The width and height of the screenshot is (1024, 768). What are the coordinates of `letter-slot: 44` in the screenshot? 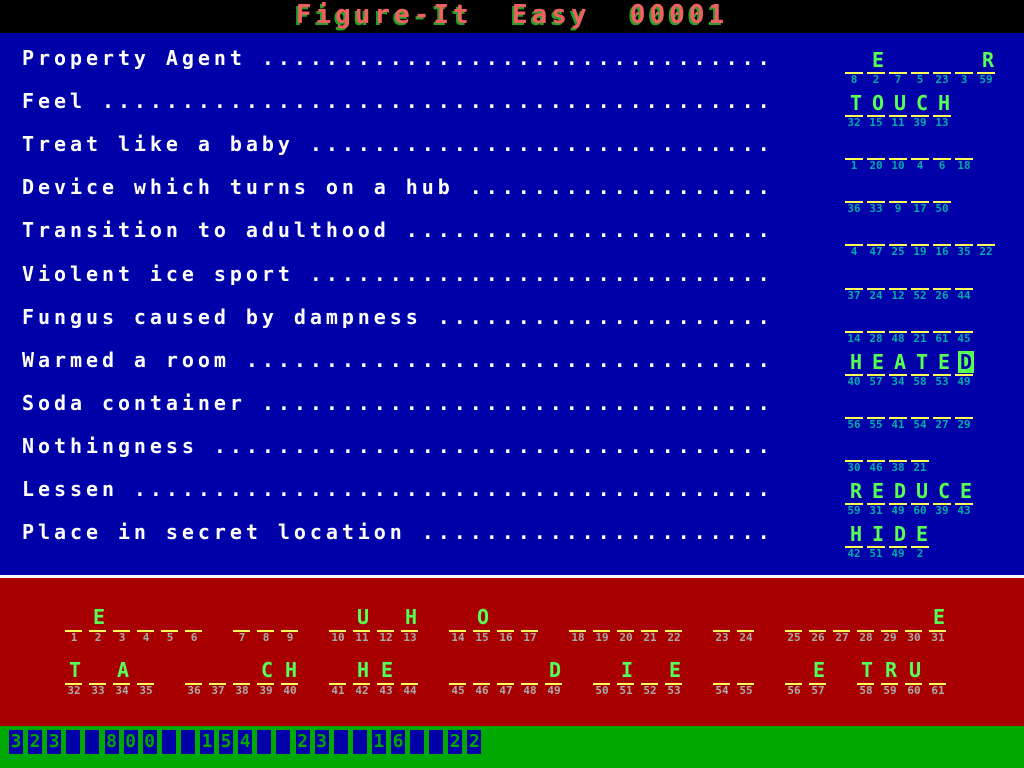 It's located at (966, 283).